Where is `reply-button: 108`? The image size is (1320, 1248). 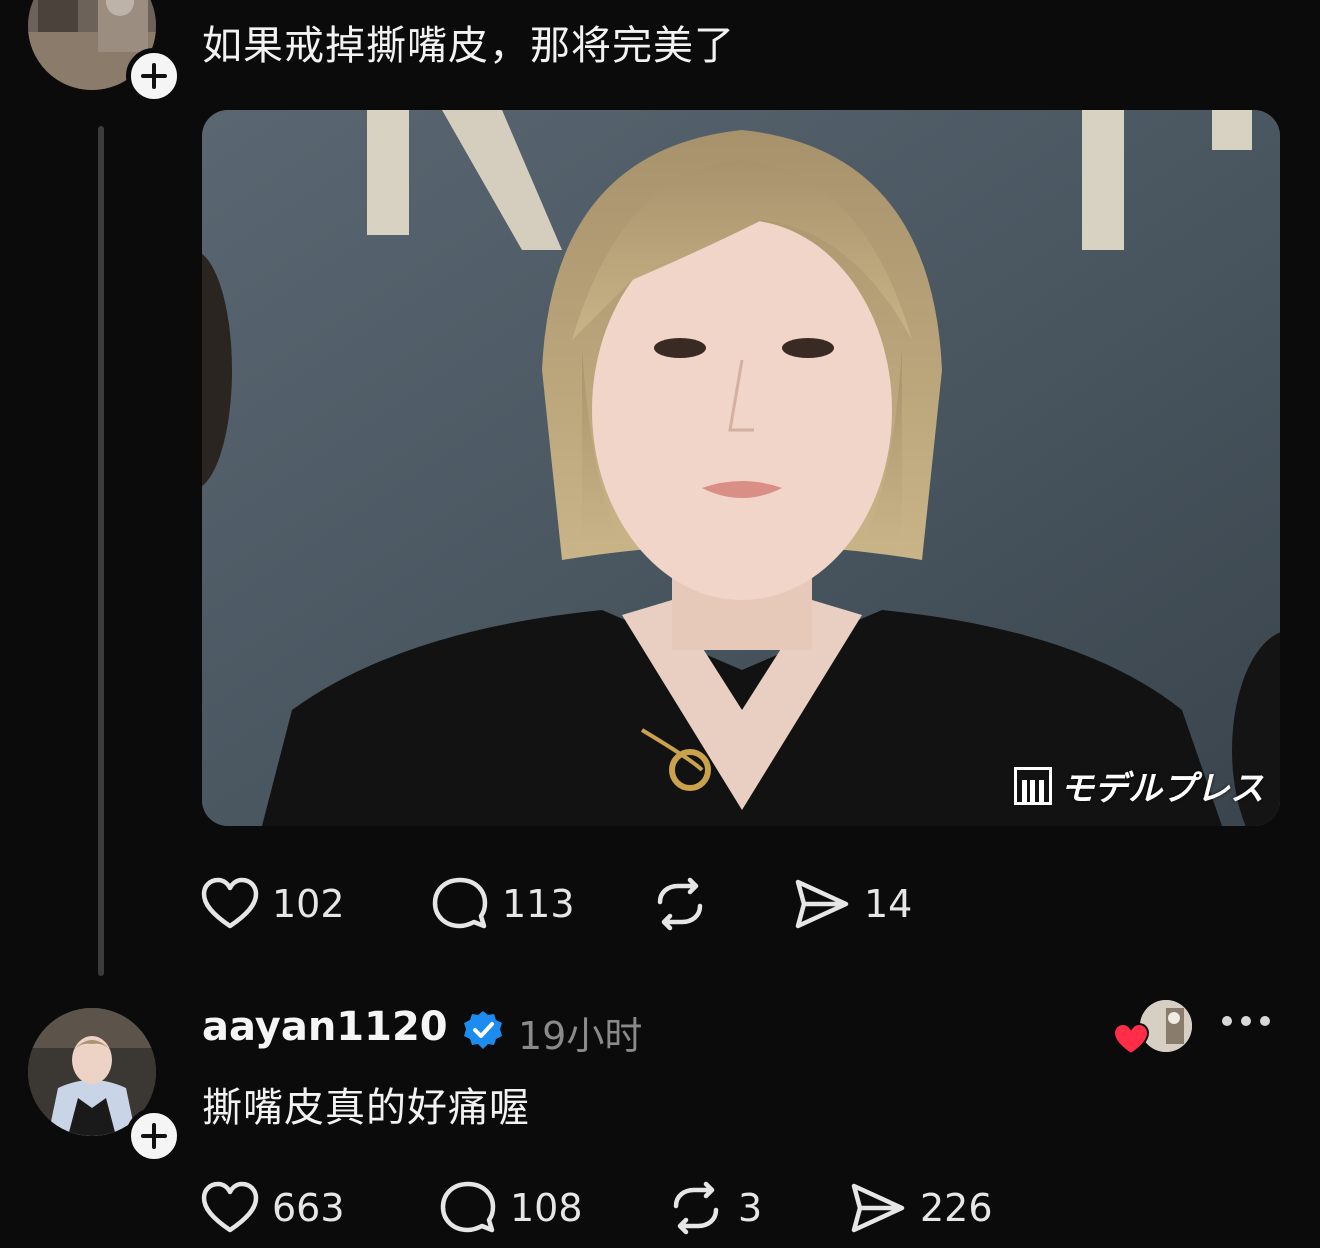 reply-button: 108 is located at coordinates (510, 1208).